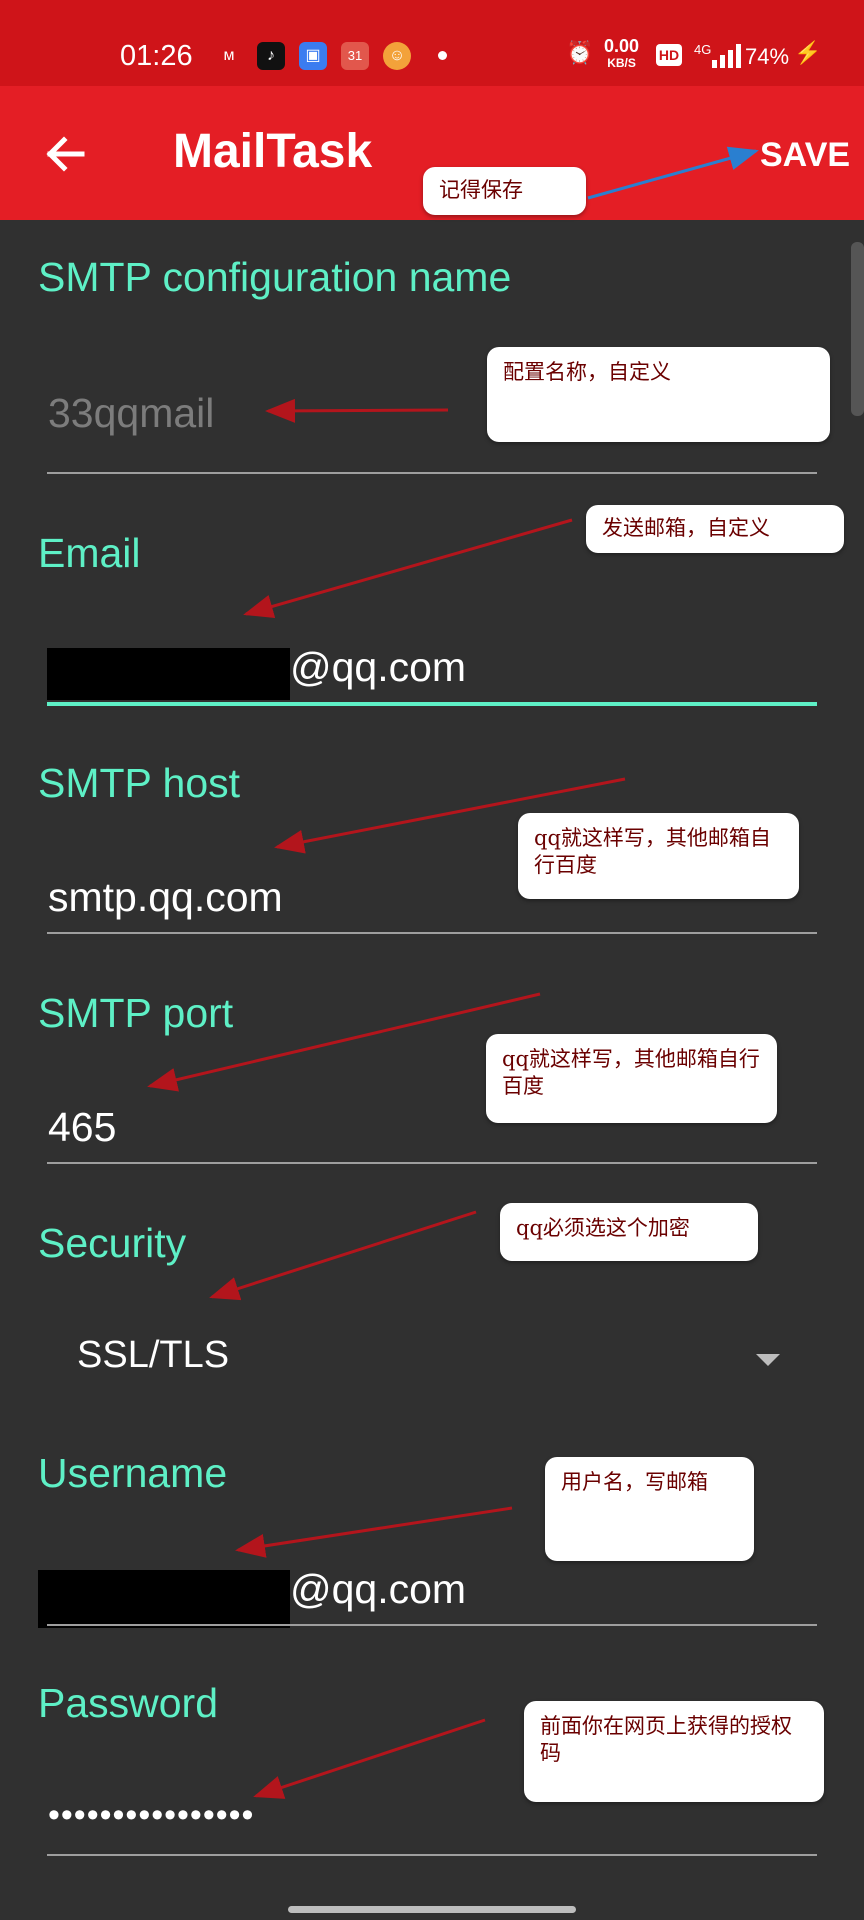 The width and height of the screenshot is (864, 1920). What do you see at coordinates (275, 277) in the screenshot?
I see `config-name-label: SMTP configuration name` at bounding box center [275, 277].